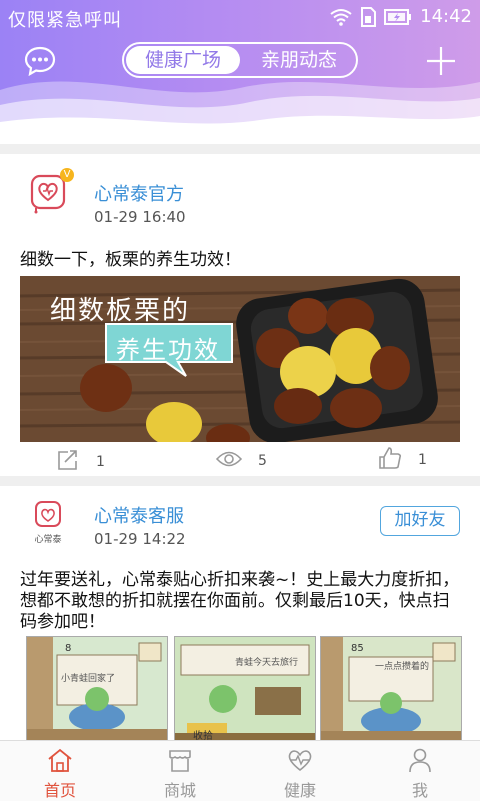 This screenshot has height=801, width=480. Describe the element at coordinates (368, 16) in the screenshot. I see `sim-card-icon` at that location.